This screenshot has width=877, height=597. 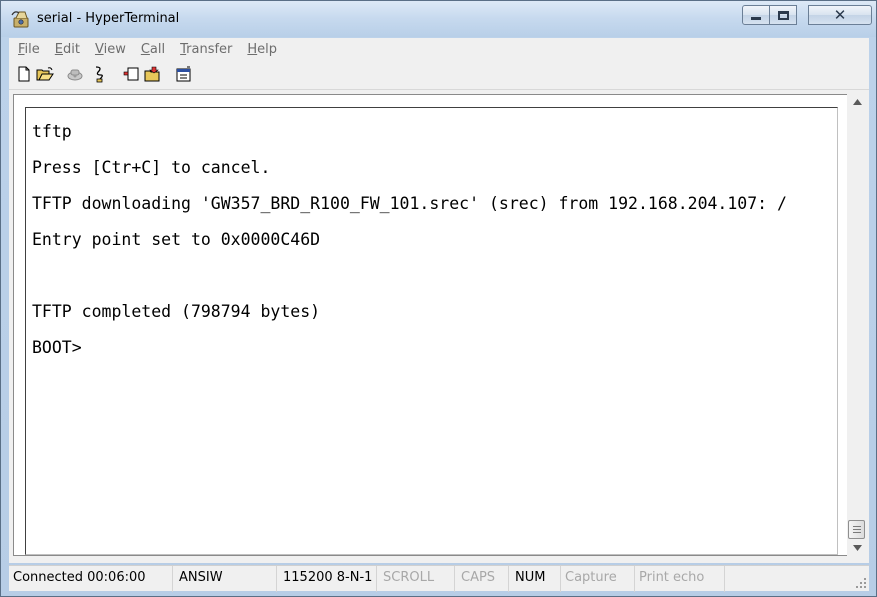 I want to click on open-button, so click(x=45, y=74).